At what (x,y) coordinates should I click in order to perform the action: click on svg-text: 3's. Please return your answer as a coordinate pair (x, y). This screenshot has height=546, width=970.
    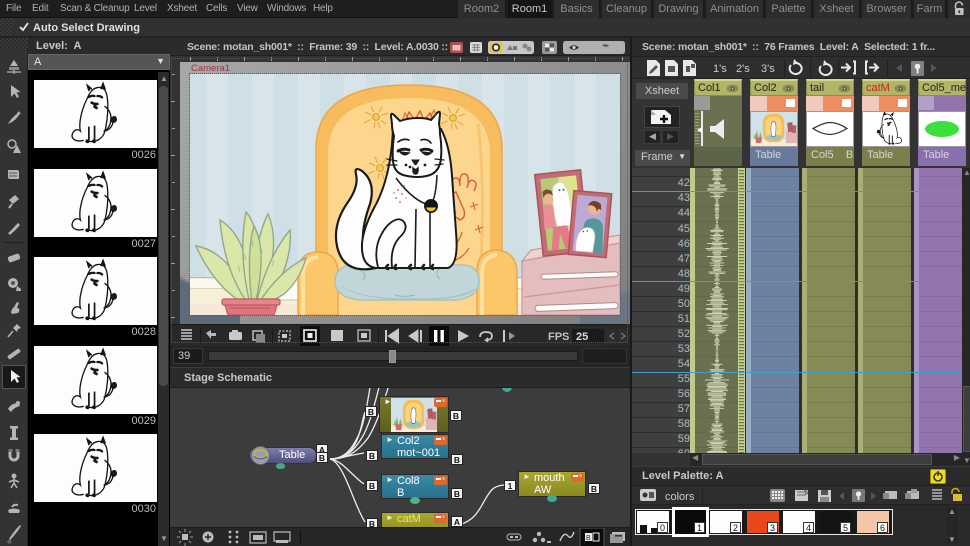
    Looking at the image, I should click on (768, 69).